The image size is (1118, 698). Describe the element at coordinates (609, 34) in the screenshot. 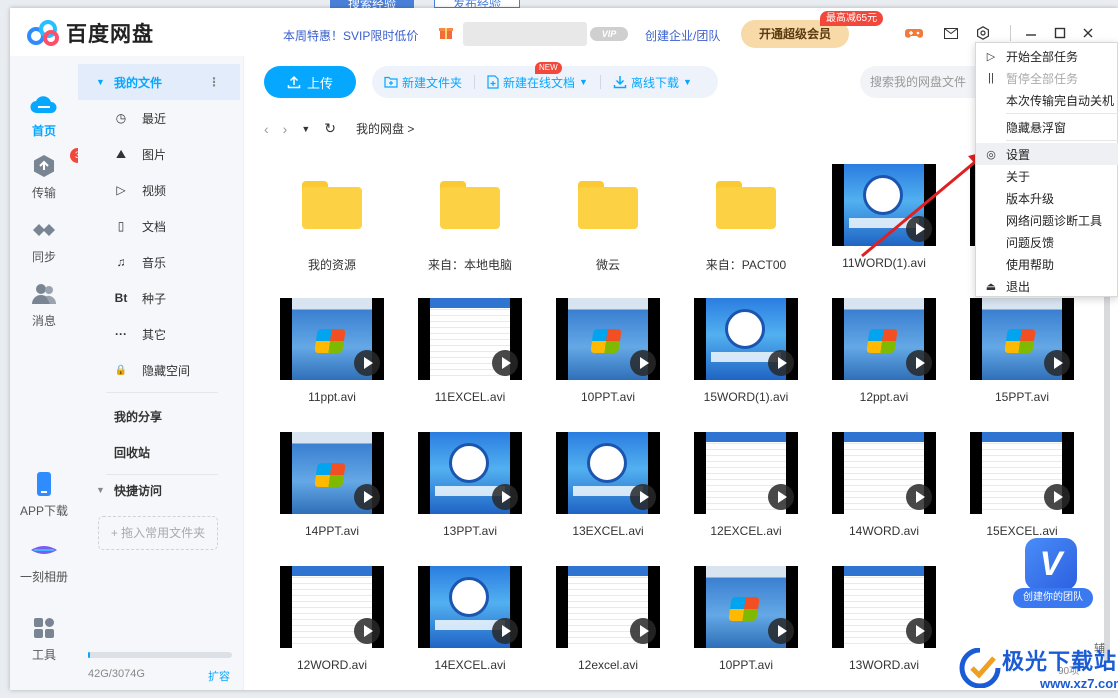

I see `vip-badge: VIP` at that location.